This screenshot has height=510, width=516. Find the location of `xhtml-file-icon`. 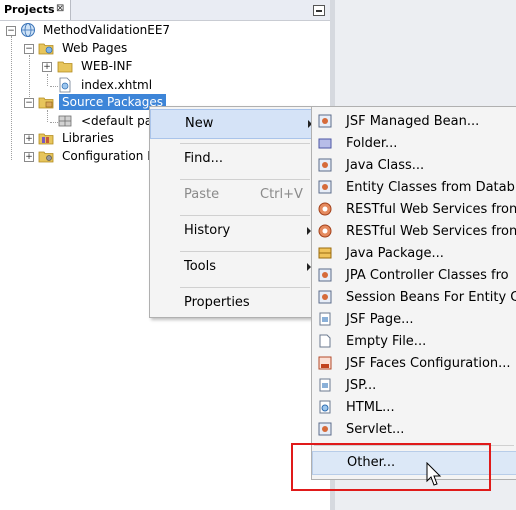

xhtml-file-icon is located at coordinates (65, 85).